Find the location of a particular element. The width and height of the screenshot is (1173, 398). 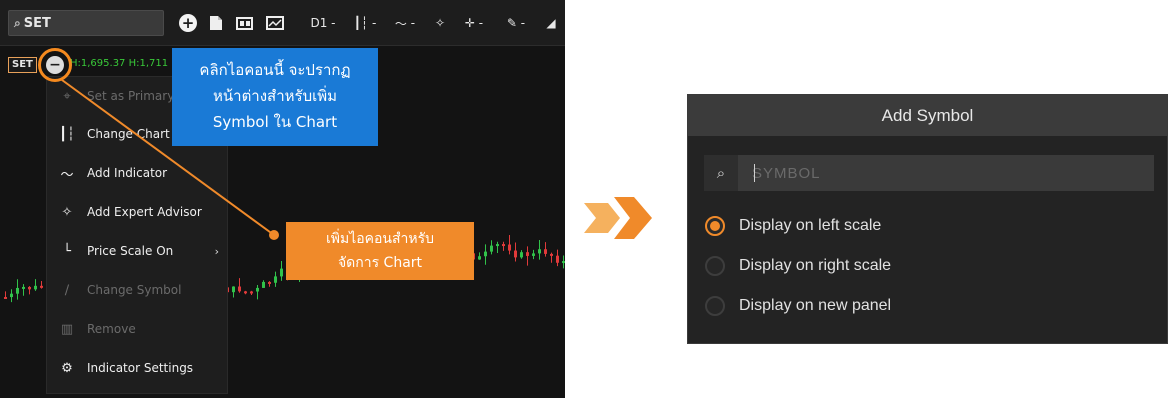

option-right-scale: Display on right scale is located at coordinates (798, 266).